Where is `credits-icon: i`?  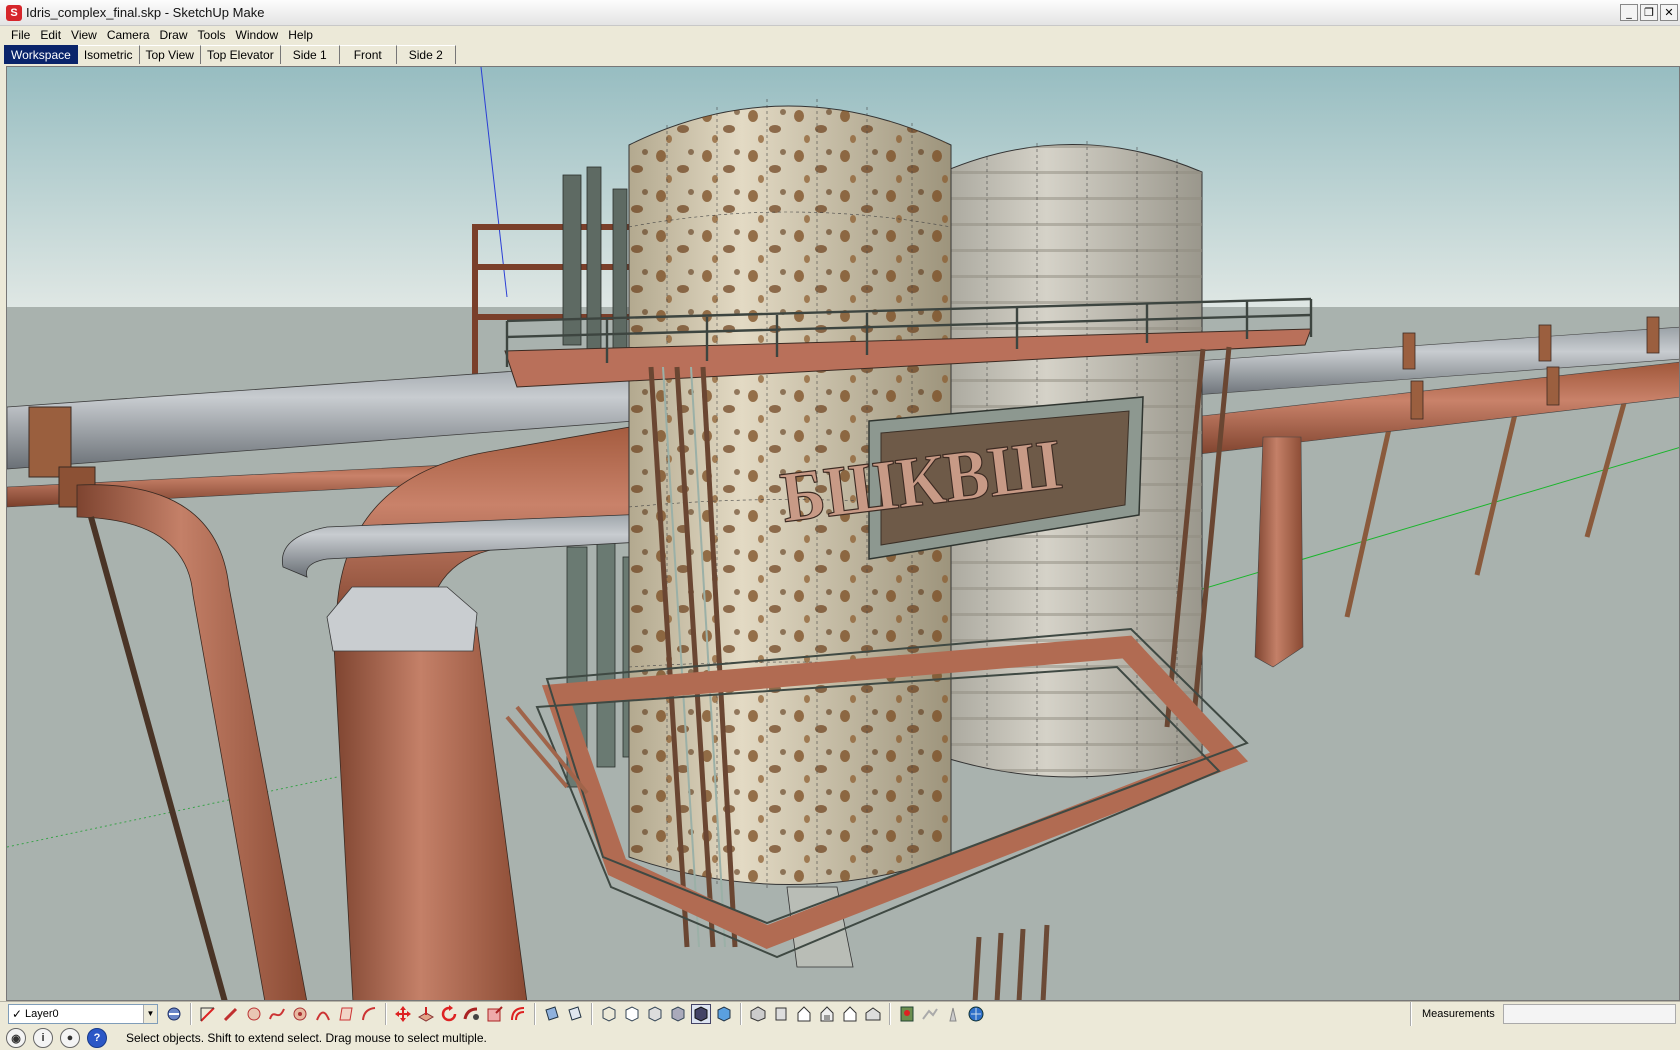
credits-icon: i is located at coordinates (43, 1038).